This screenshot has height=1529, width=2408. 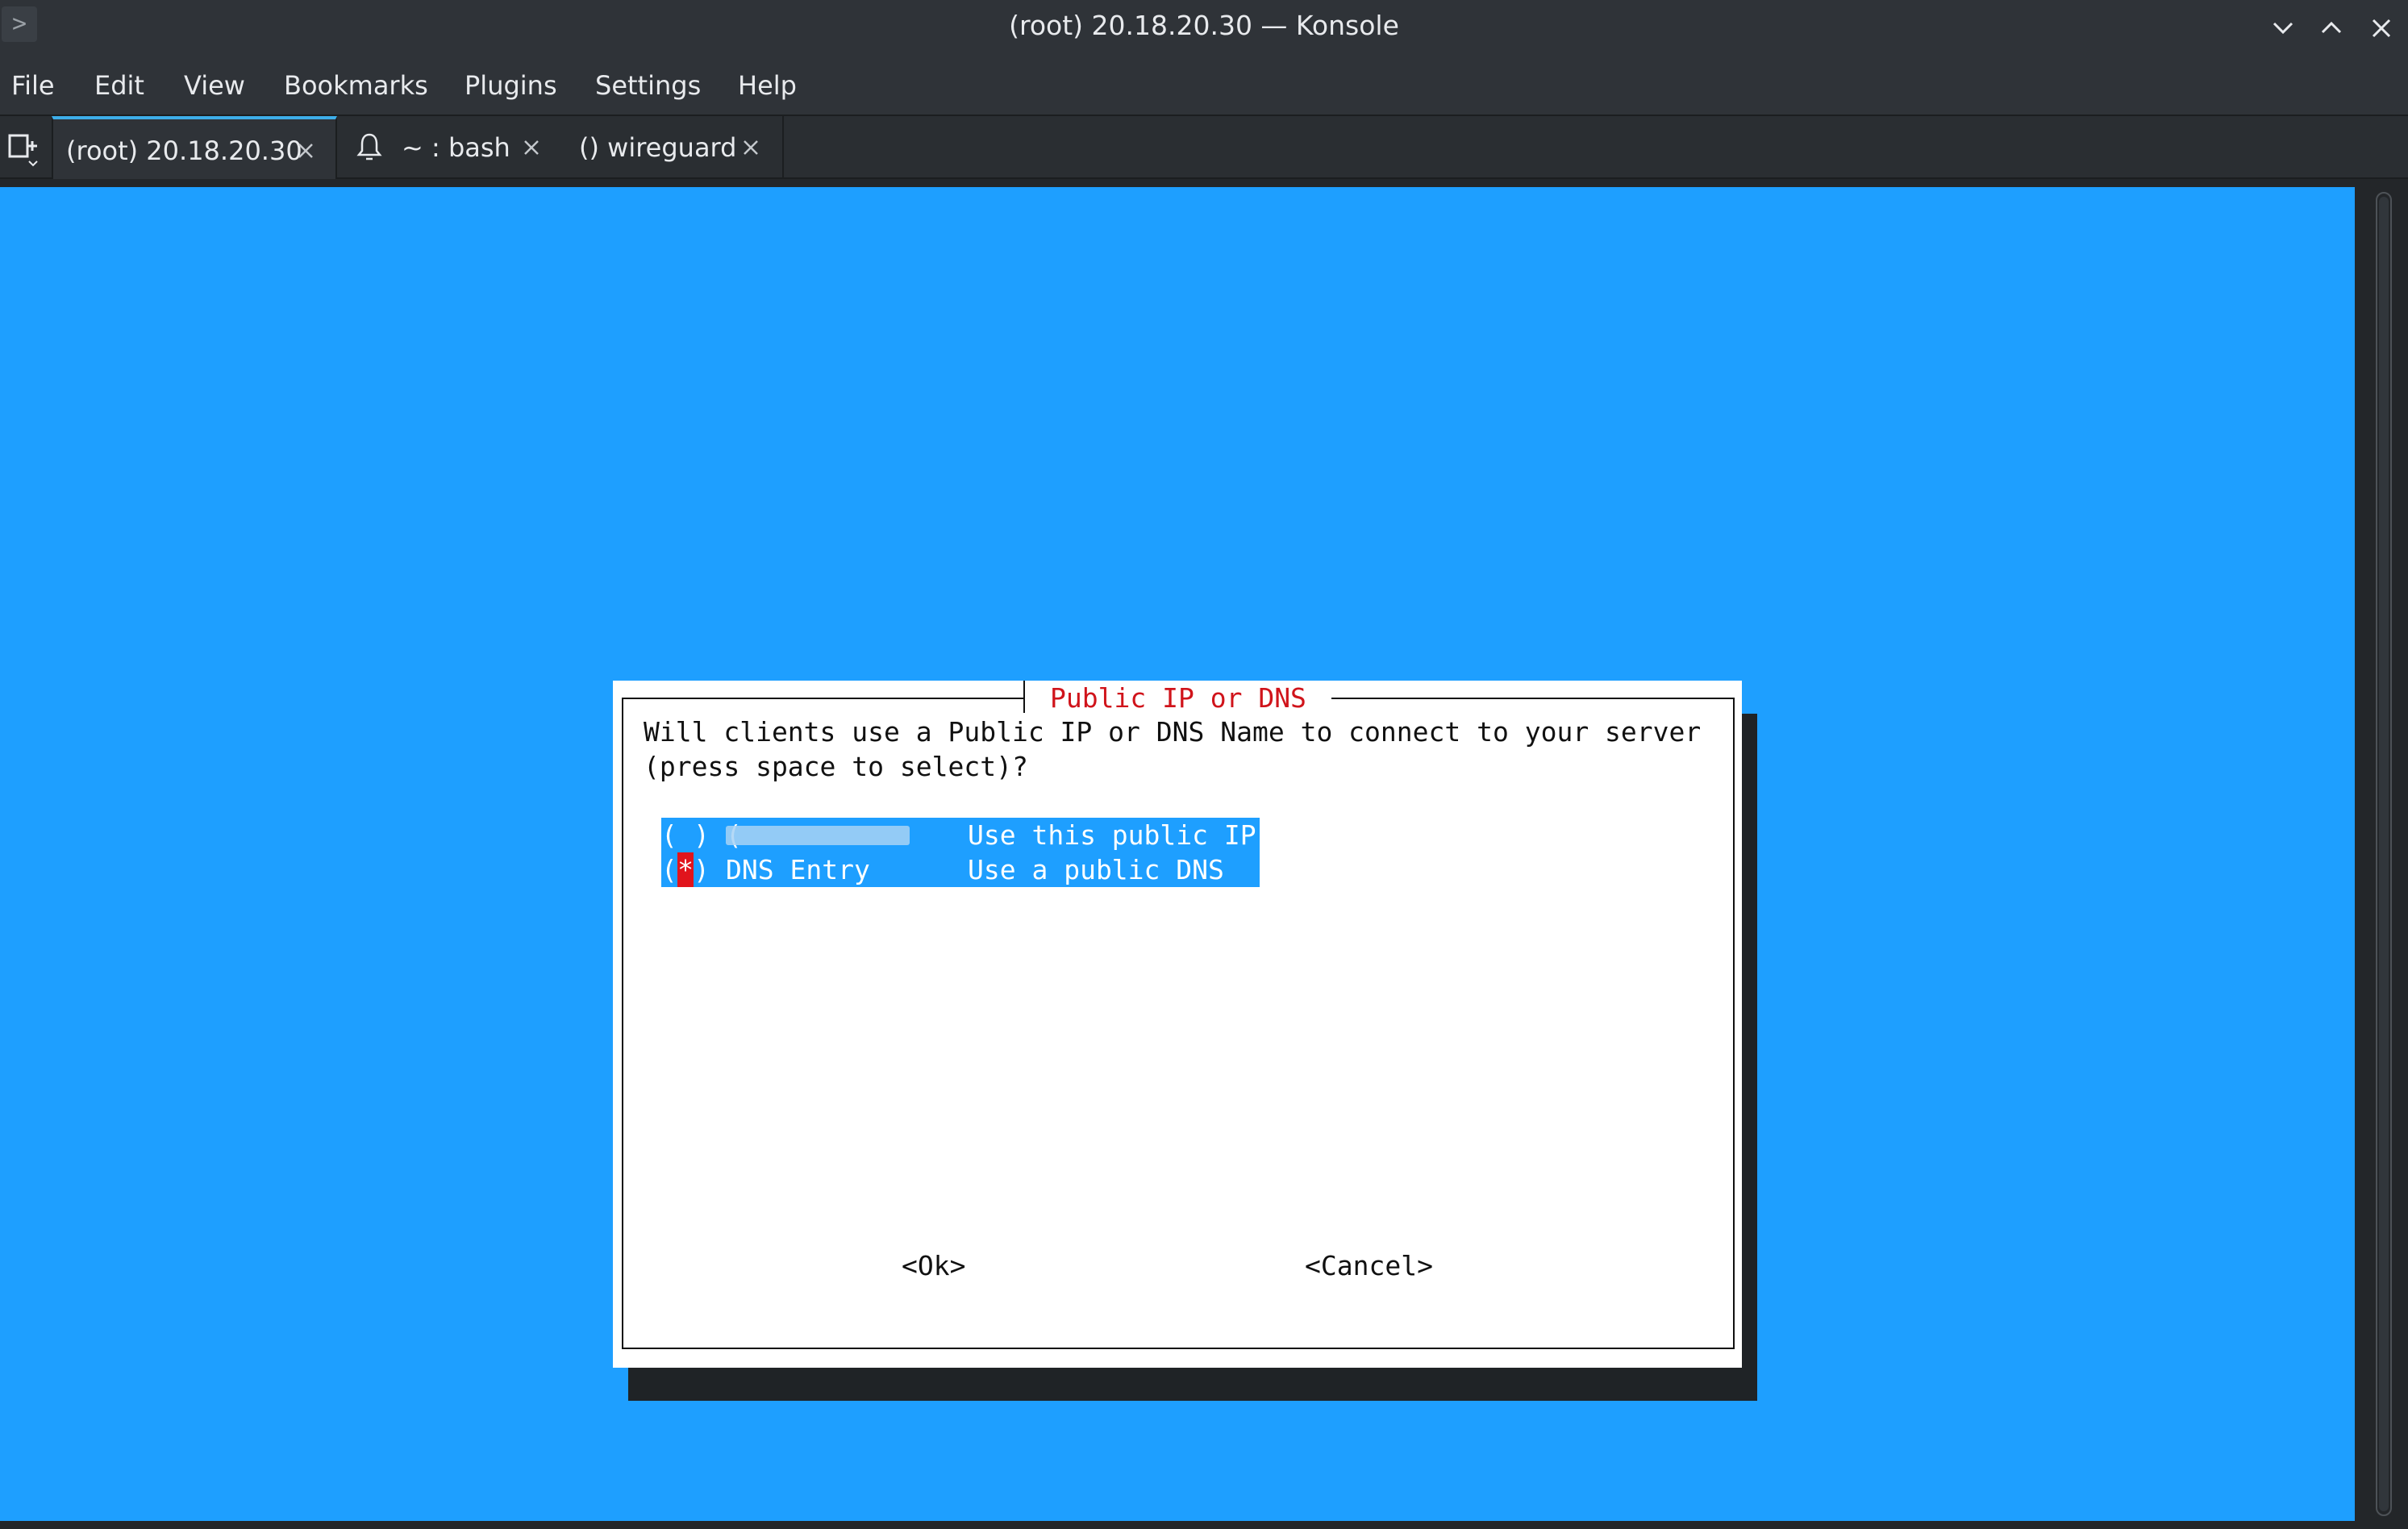 What do you see at coordinates (1204, 147) in the screenshot?
I see `tab-bar: (root) 20.18.20.30 ~ : bash () wireguard` at bounding box center [1204, 147].